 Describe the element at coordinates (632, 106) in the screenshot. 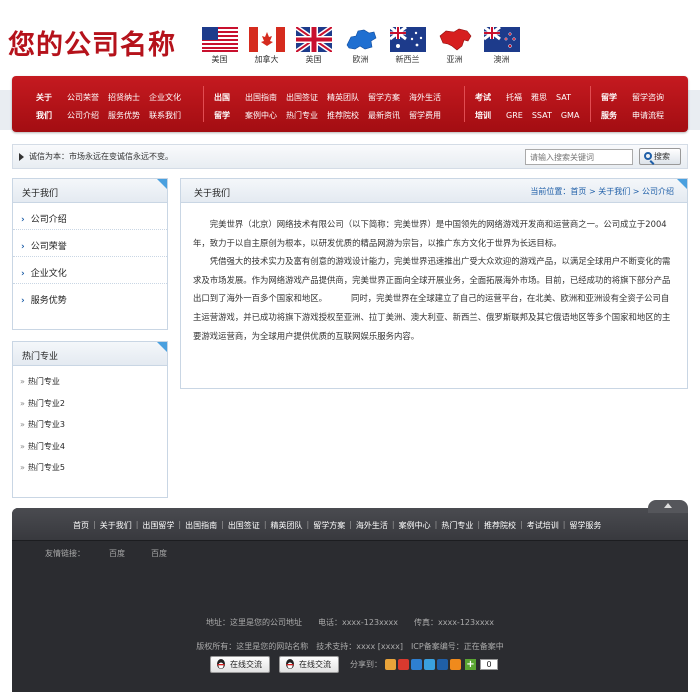

I see `nav-group-service: 留学 留学咨询 服务 申请流程` at that location.